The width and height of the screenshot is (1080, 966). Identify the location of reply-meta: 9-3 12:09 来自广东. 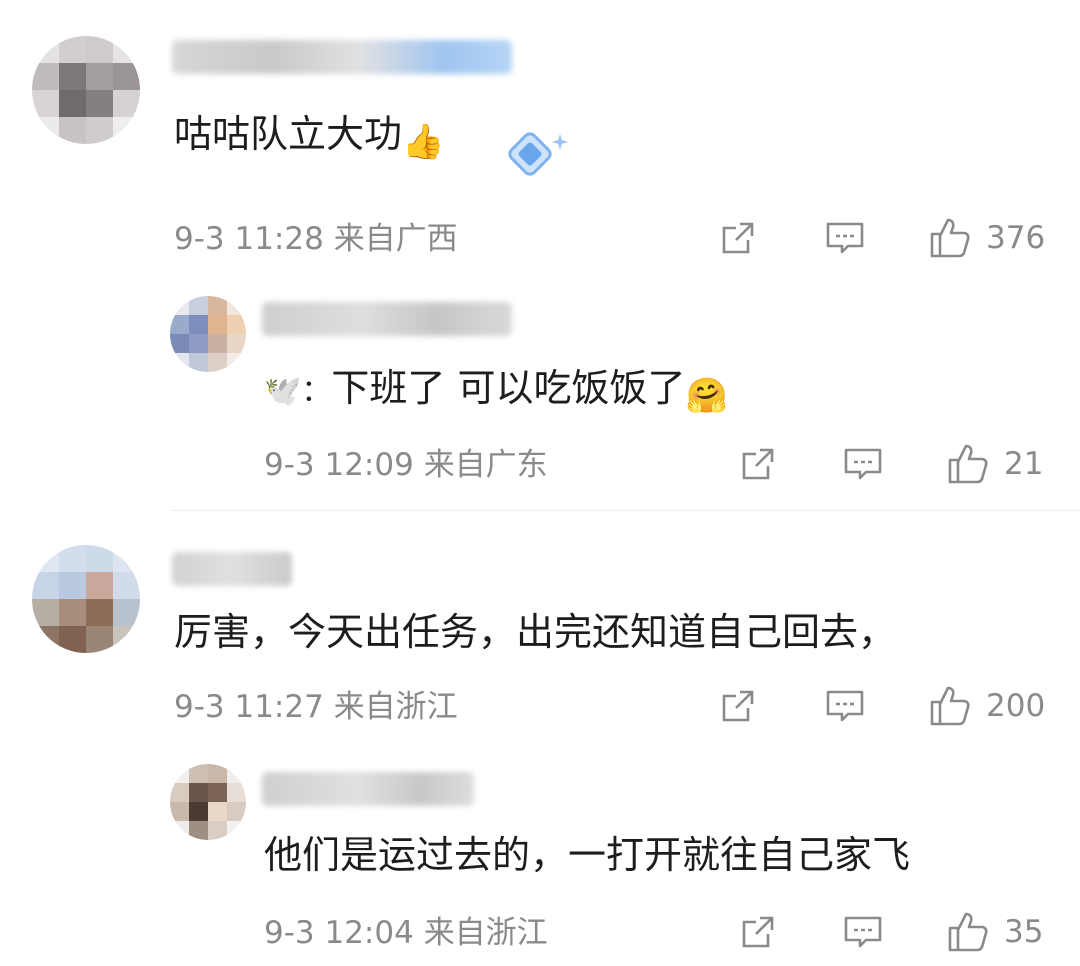
(406, 465).